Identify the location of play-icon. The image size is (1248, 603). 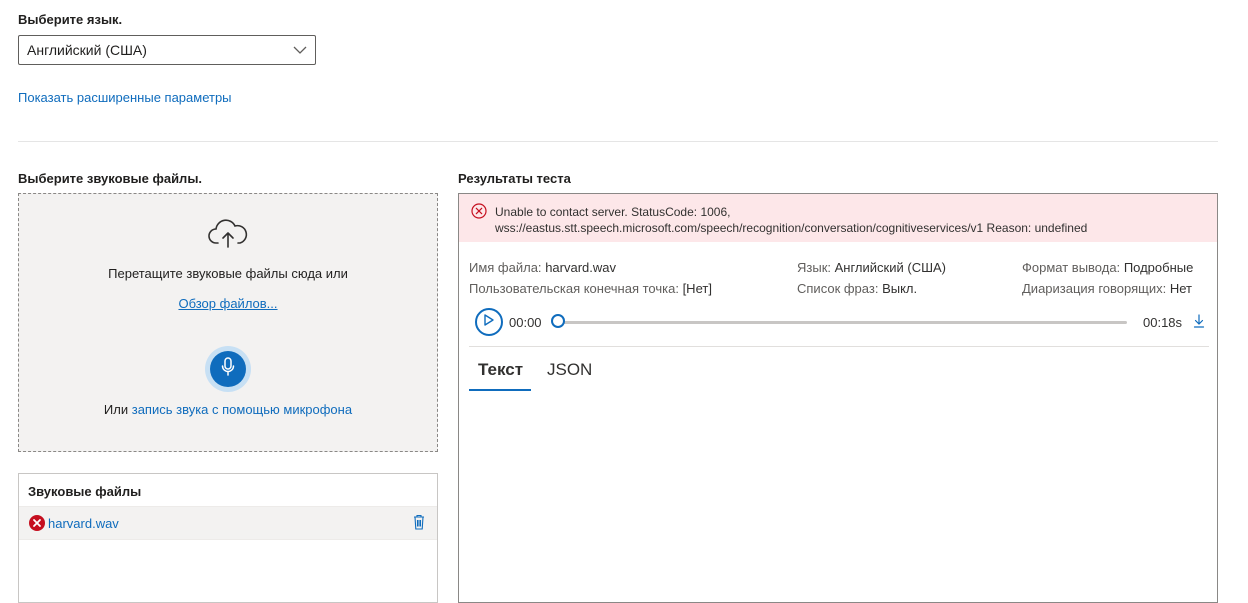
(489, 322).